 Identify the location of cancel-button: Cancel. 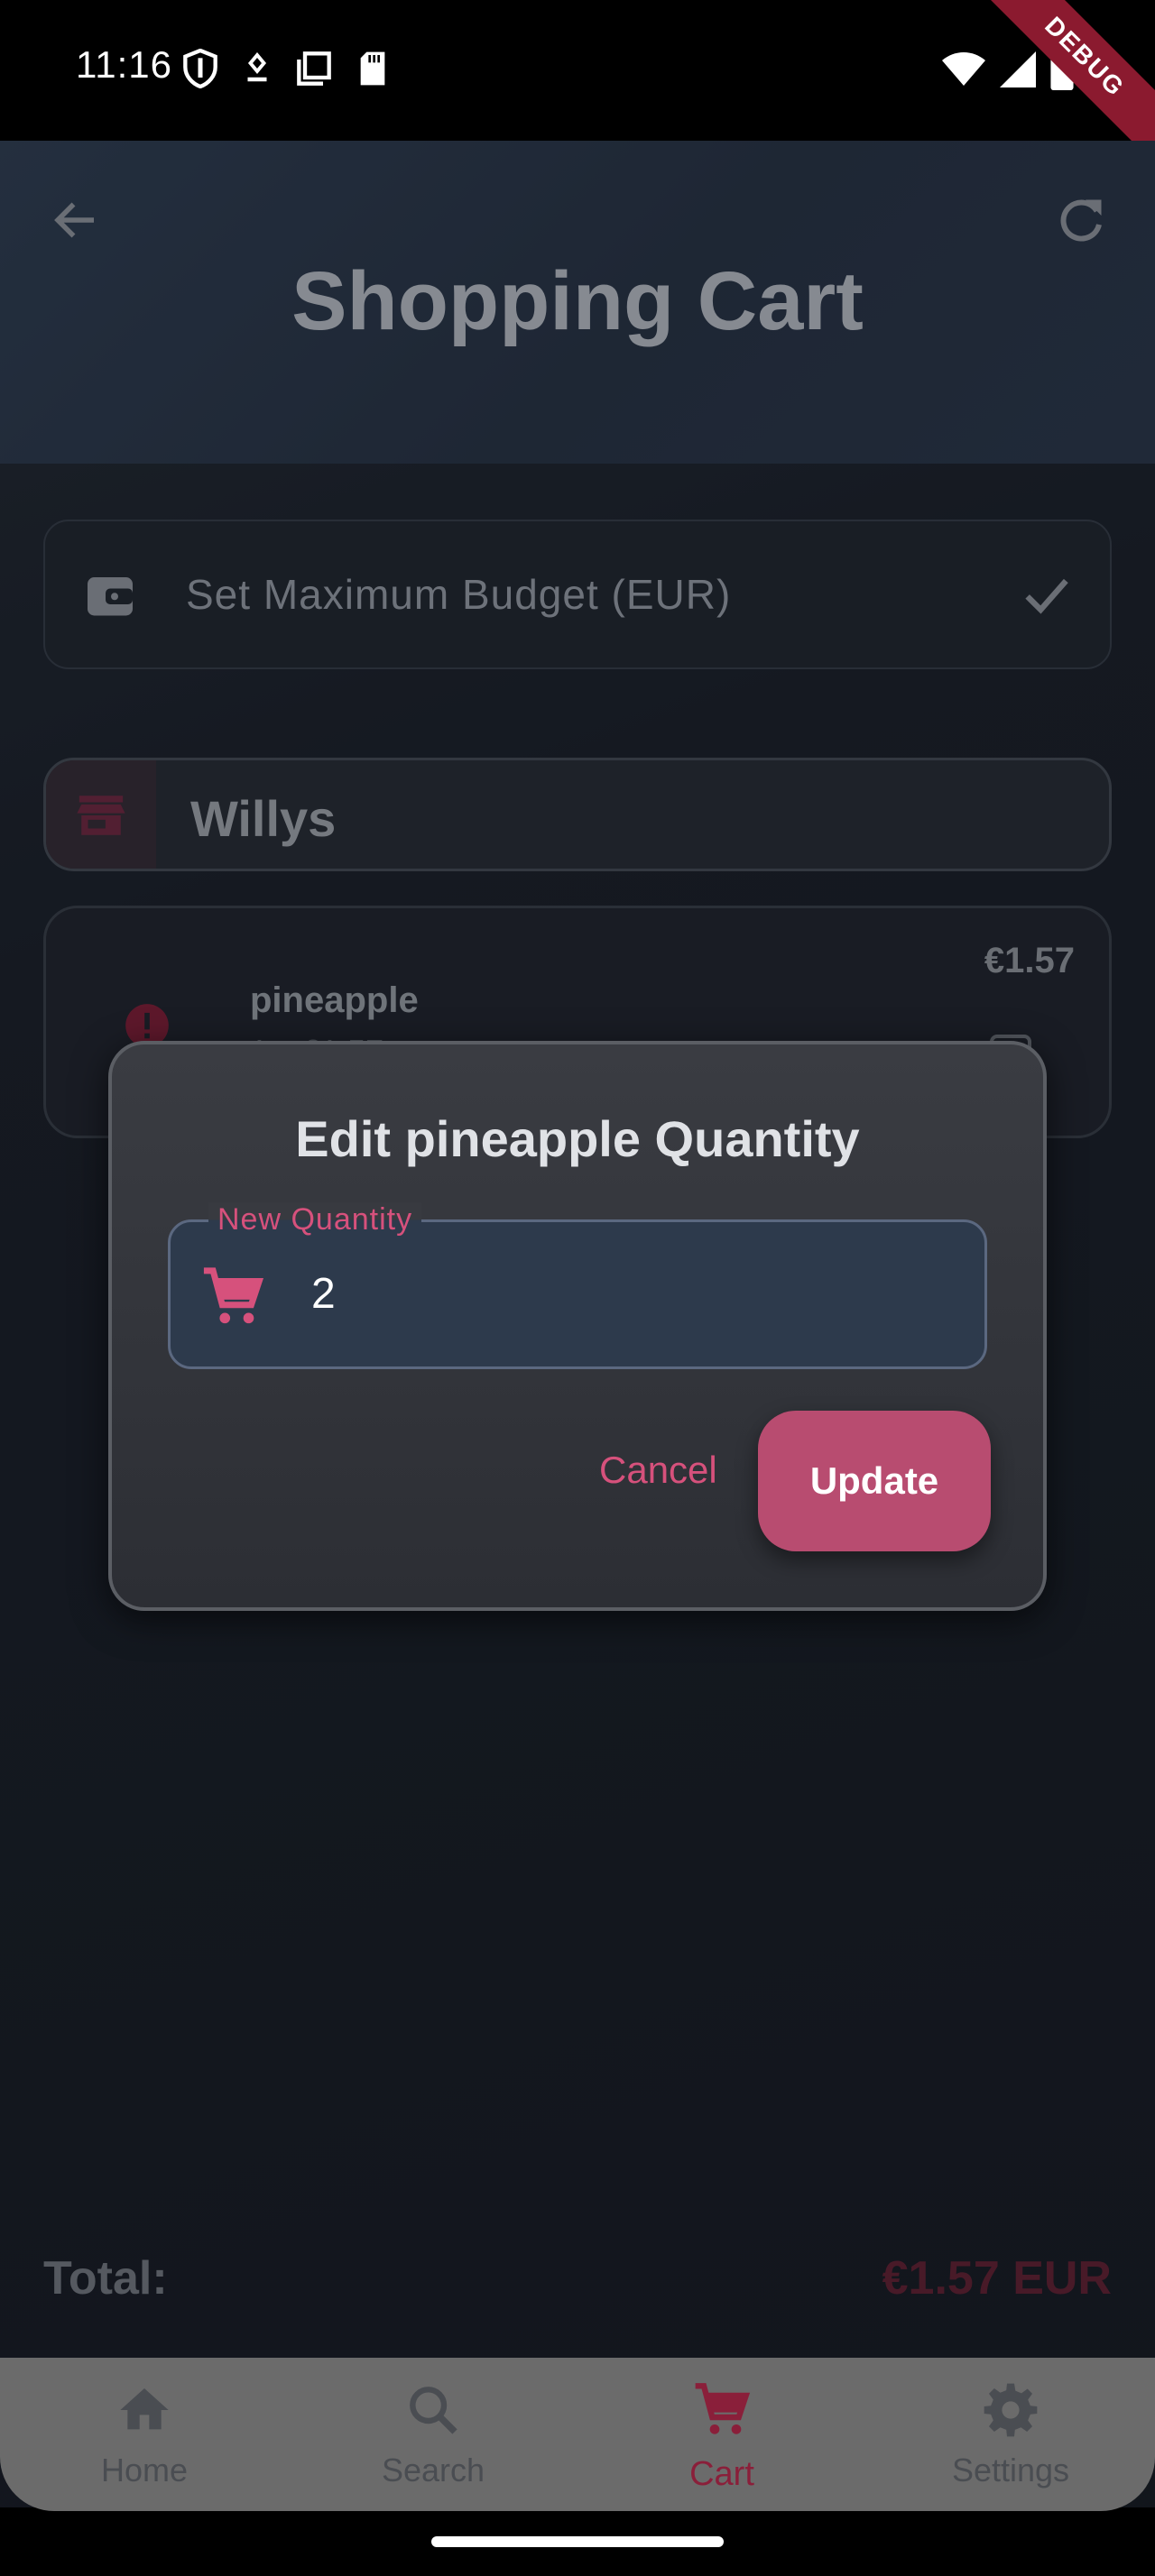
(658, 1471).